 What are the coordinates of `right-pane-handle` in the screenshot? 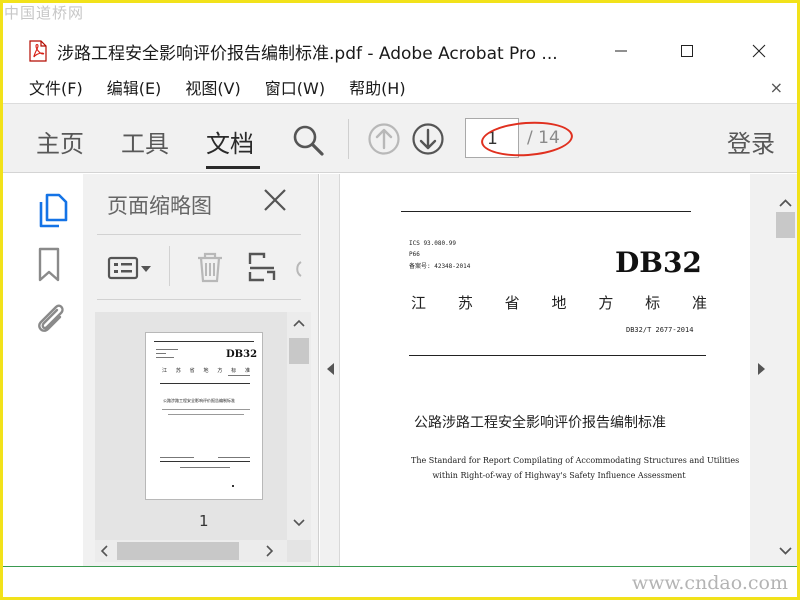 It's located at (762, 370).